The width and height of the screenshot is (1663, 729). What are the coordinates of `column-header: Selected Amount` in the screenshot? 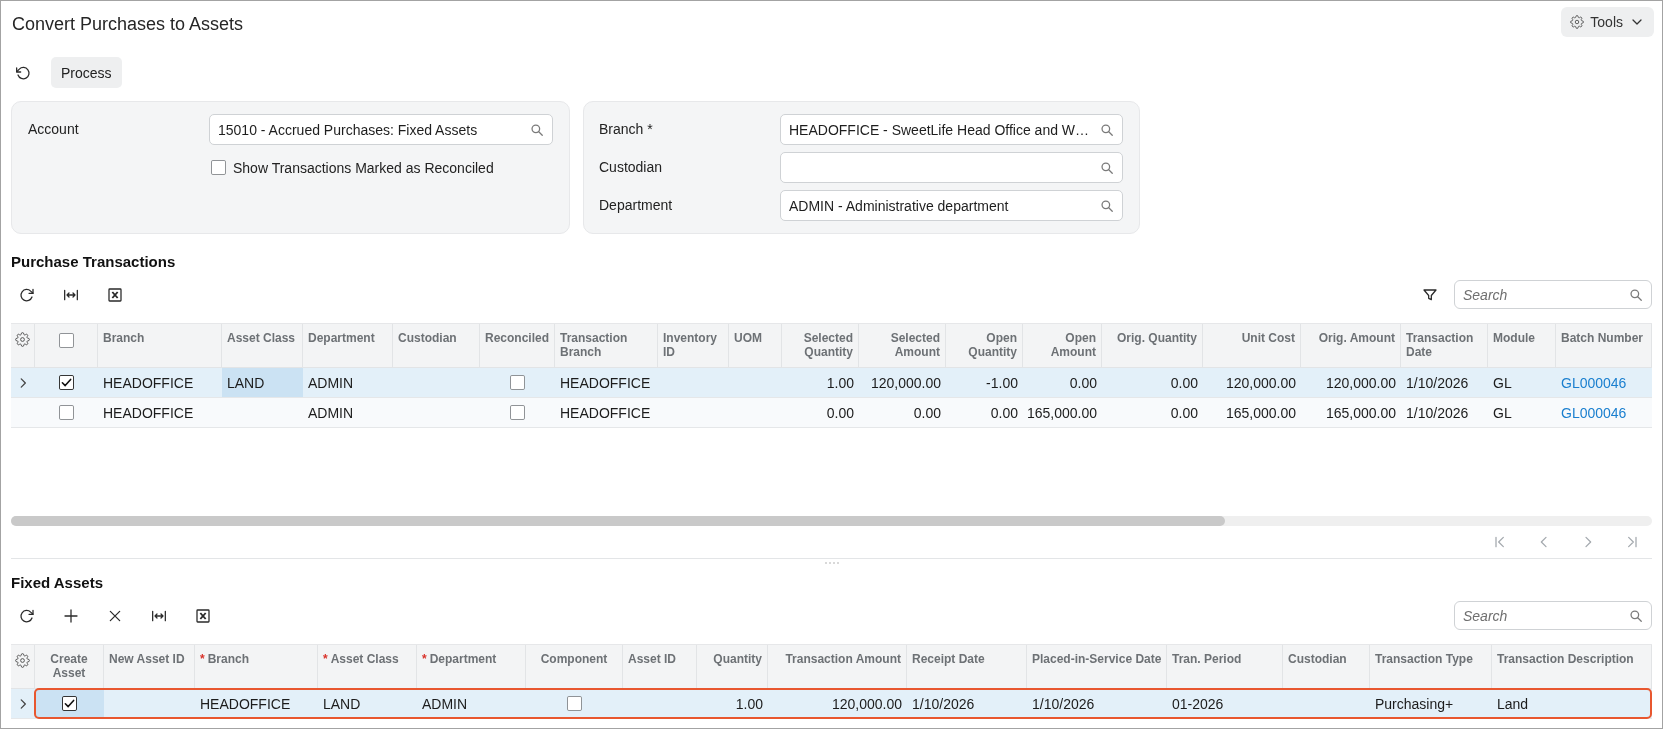 It's located at (901, 345).